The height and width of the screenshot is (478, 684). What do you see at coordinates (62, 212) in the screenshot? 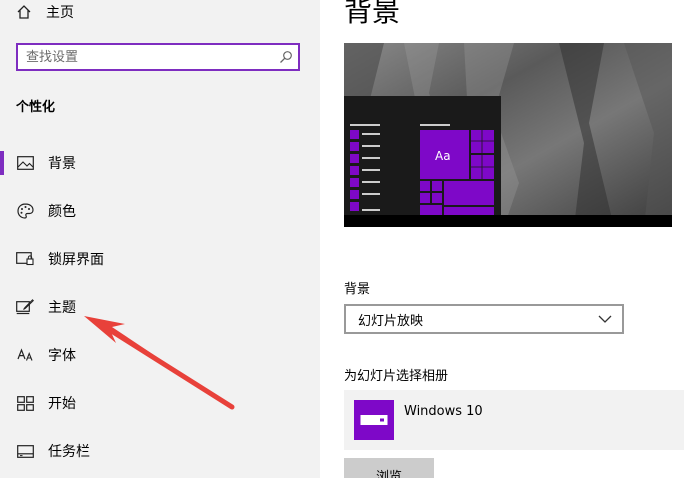
I see `sidebar-item-label: 颜色` at bounding box center [62, 212].